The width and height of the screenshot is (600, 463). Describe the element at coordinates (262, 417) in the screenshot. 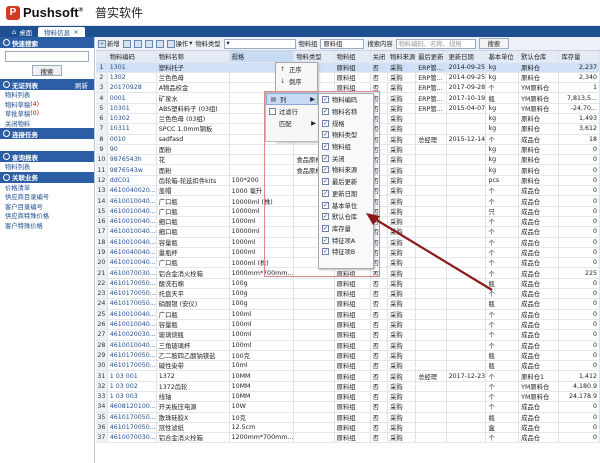

I see `table-cell: 10克` at that location.